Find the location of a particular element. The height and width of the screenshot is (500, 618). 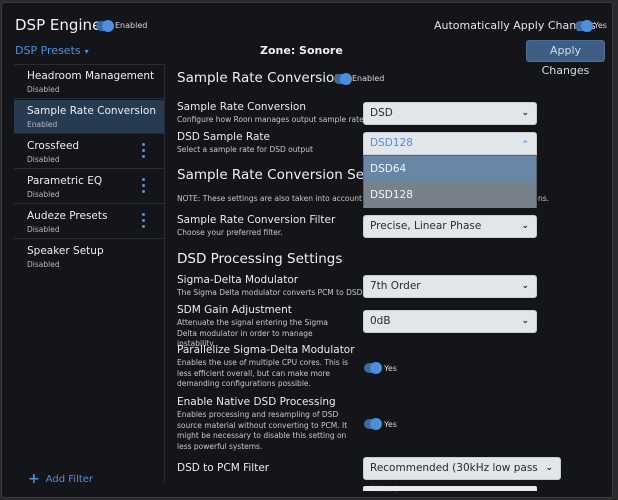

src-label: Sample Rate Conversion is located at coordinates (241, 107).